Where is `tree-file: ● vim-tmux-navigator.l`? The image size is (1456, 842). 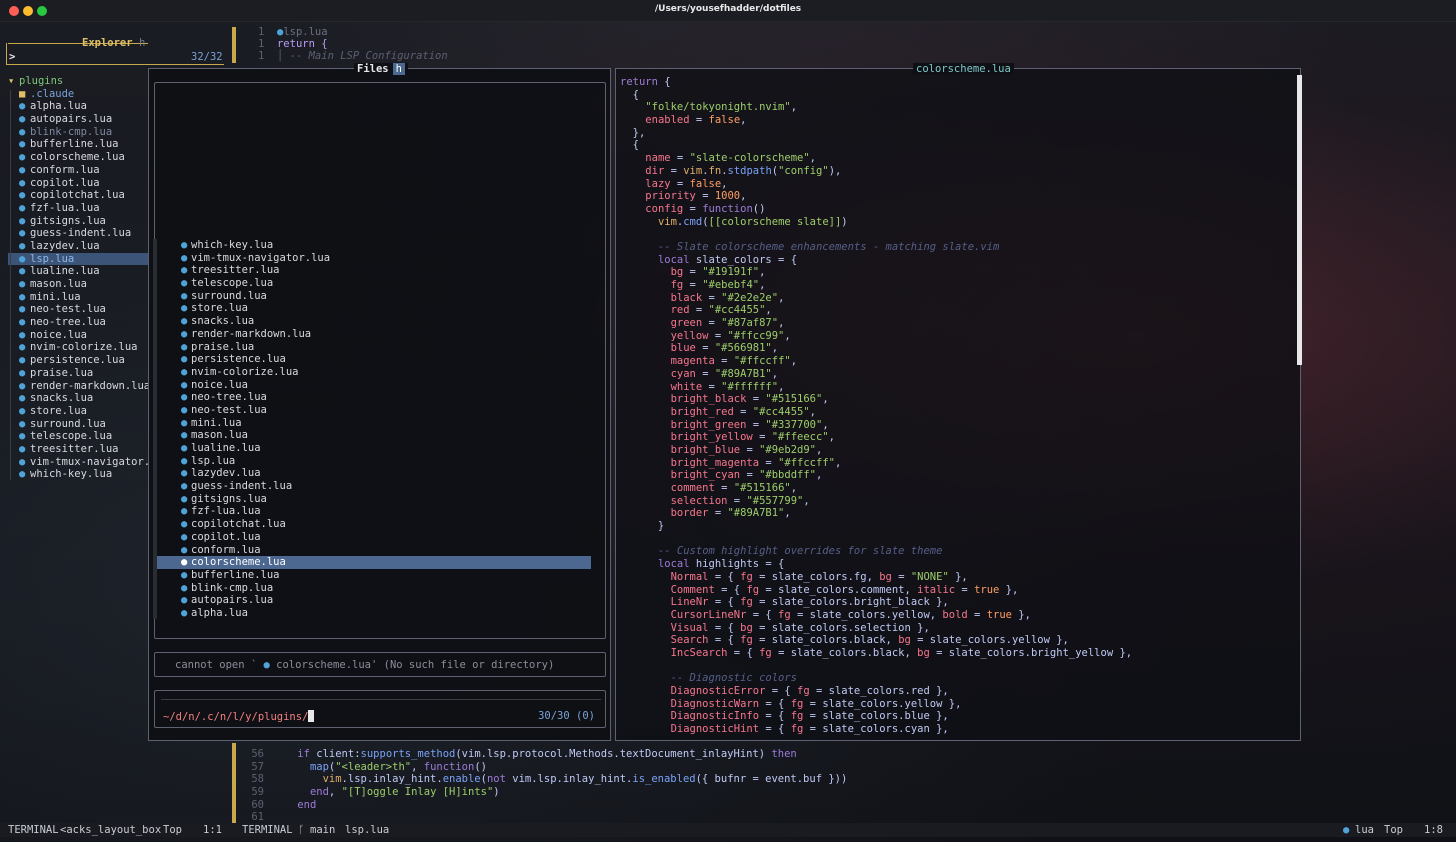
tree-file: ● vim-tmux-navigator.l is located at coordinates (78, 462).